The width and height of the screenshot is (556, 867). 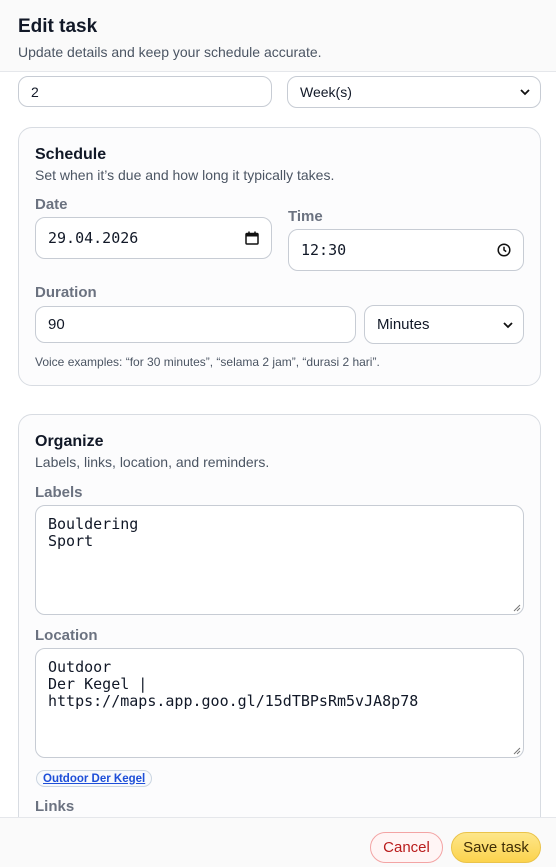 What do you see at coordinates (406, 250) in the screenshot?
I see `time-input: 12:30` at bounding box center [406, 250].